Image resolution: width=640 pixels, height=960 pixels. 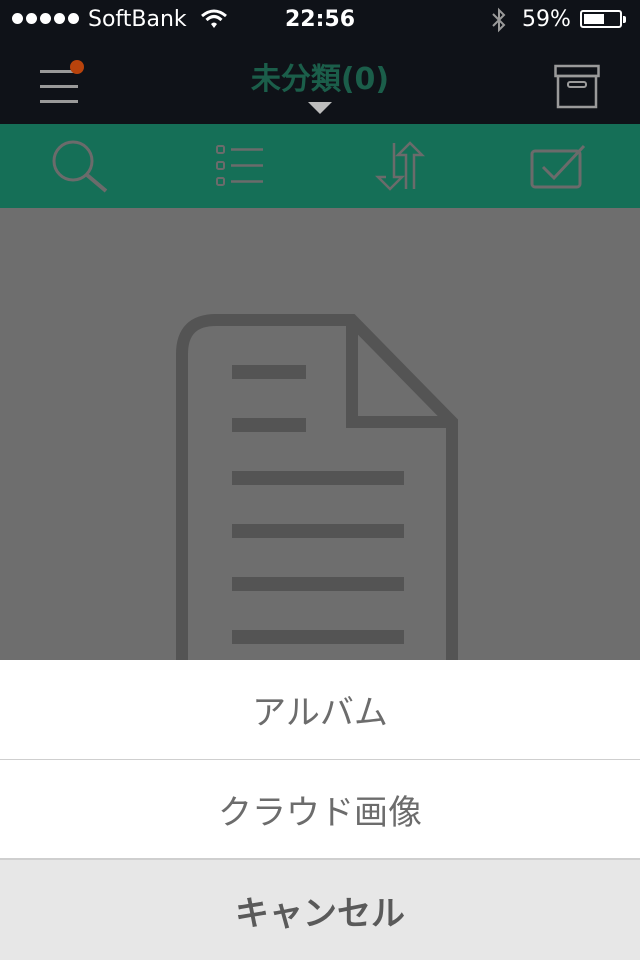 What do you see at coordinates (499, 22) in the screenshot?
I see `bluetooth-icon` at bounding box center [499, 22].